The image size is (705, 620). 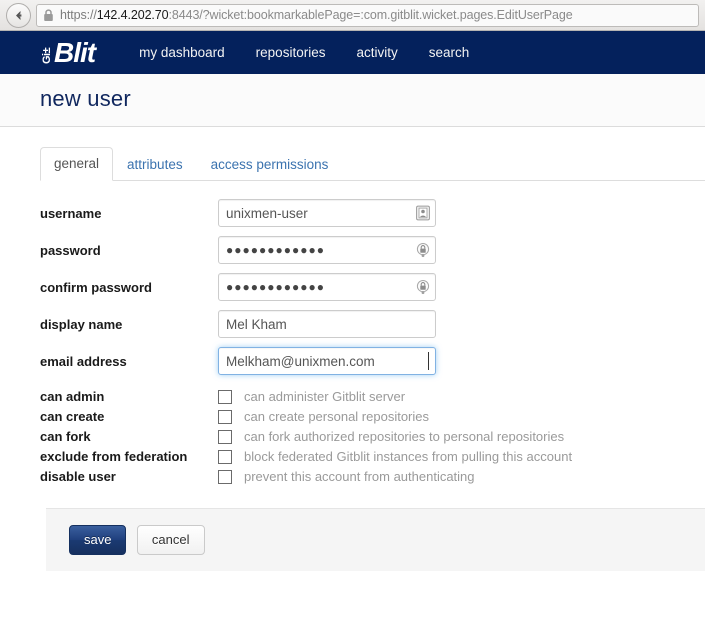 I want to click on back-button, so click(x=18, y=15).